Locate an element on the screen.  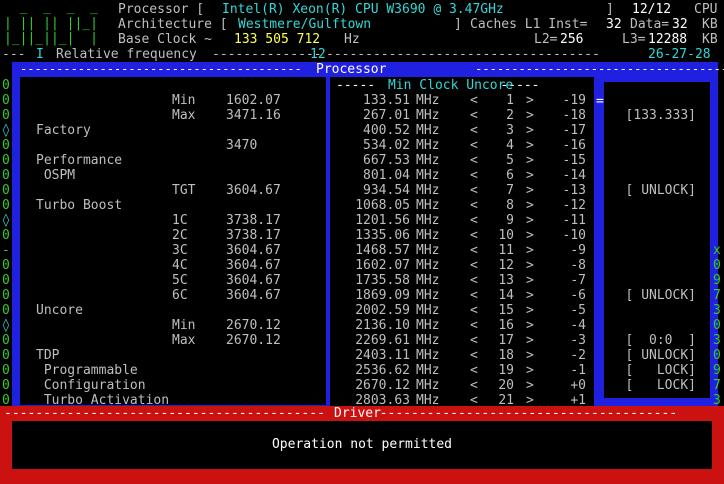
clock-row-offset: -1 is located at coordinates (578, 370).